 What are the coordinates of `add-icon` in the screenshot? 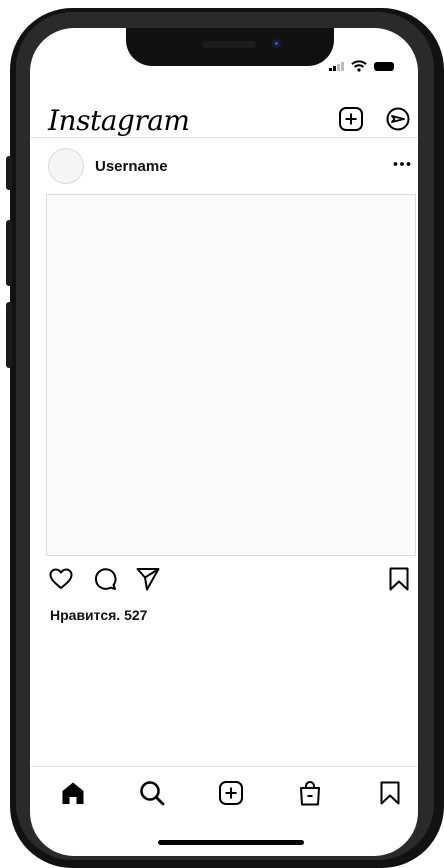 It's located at (231, 793).